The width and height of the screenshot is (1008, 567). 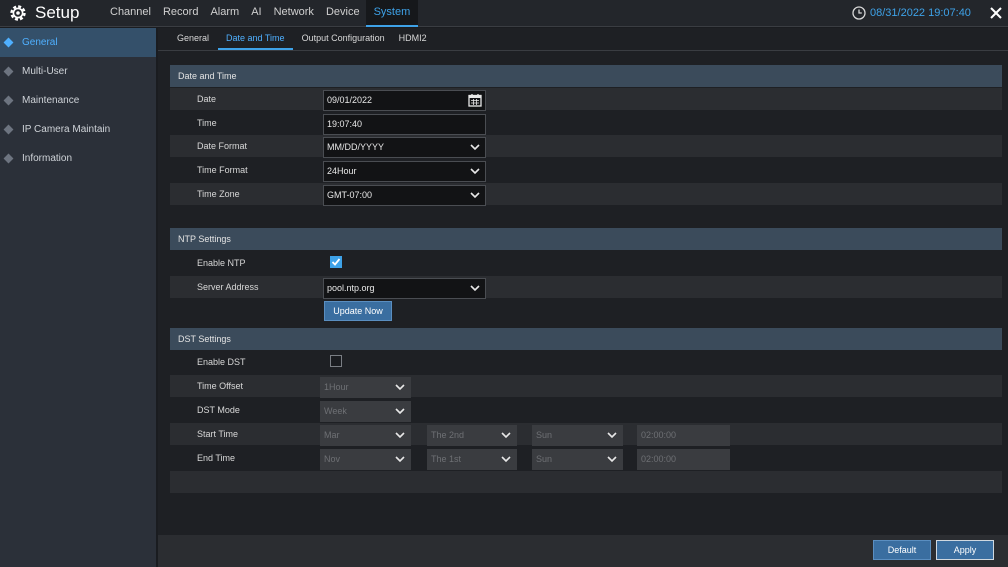 What do you see at coordinates (220, 386) in the screenshot?
I see `time-offset-label: Time Offset` at bounding box center [220, 386].